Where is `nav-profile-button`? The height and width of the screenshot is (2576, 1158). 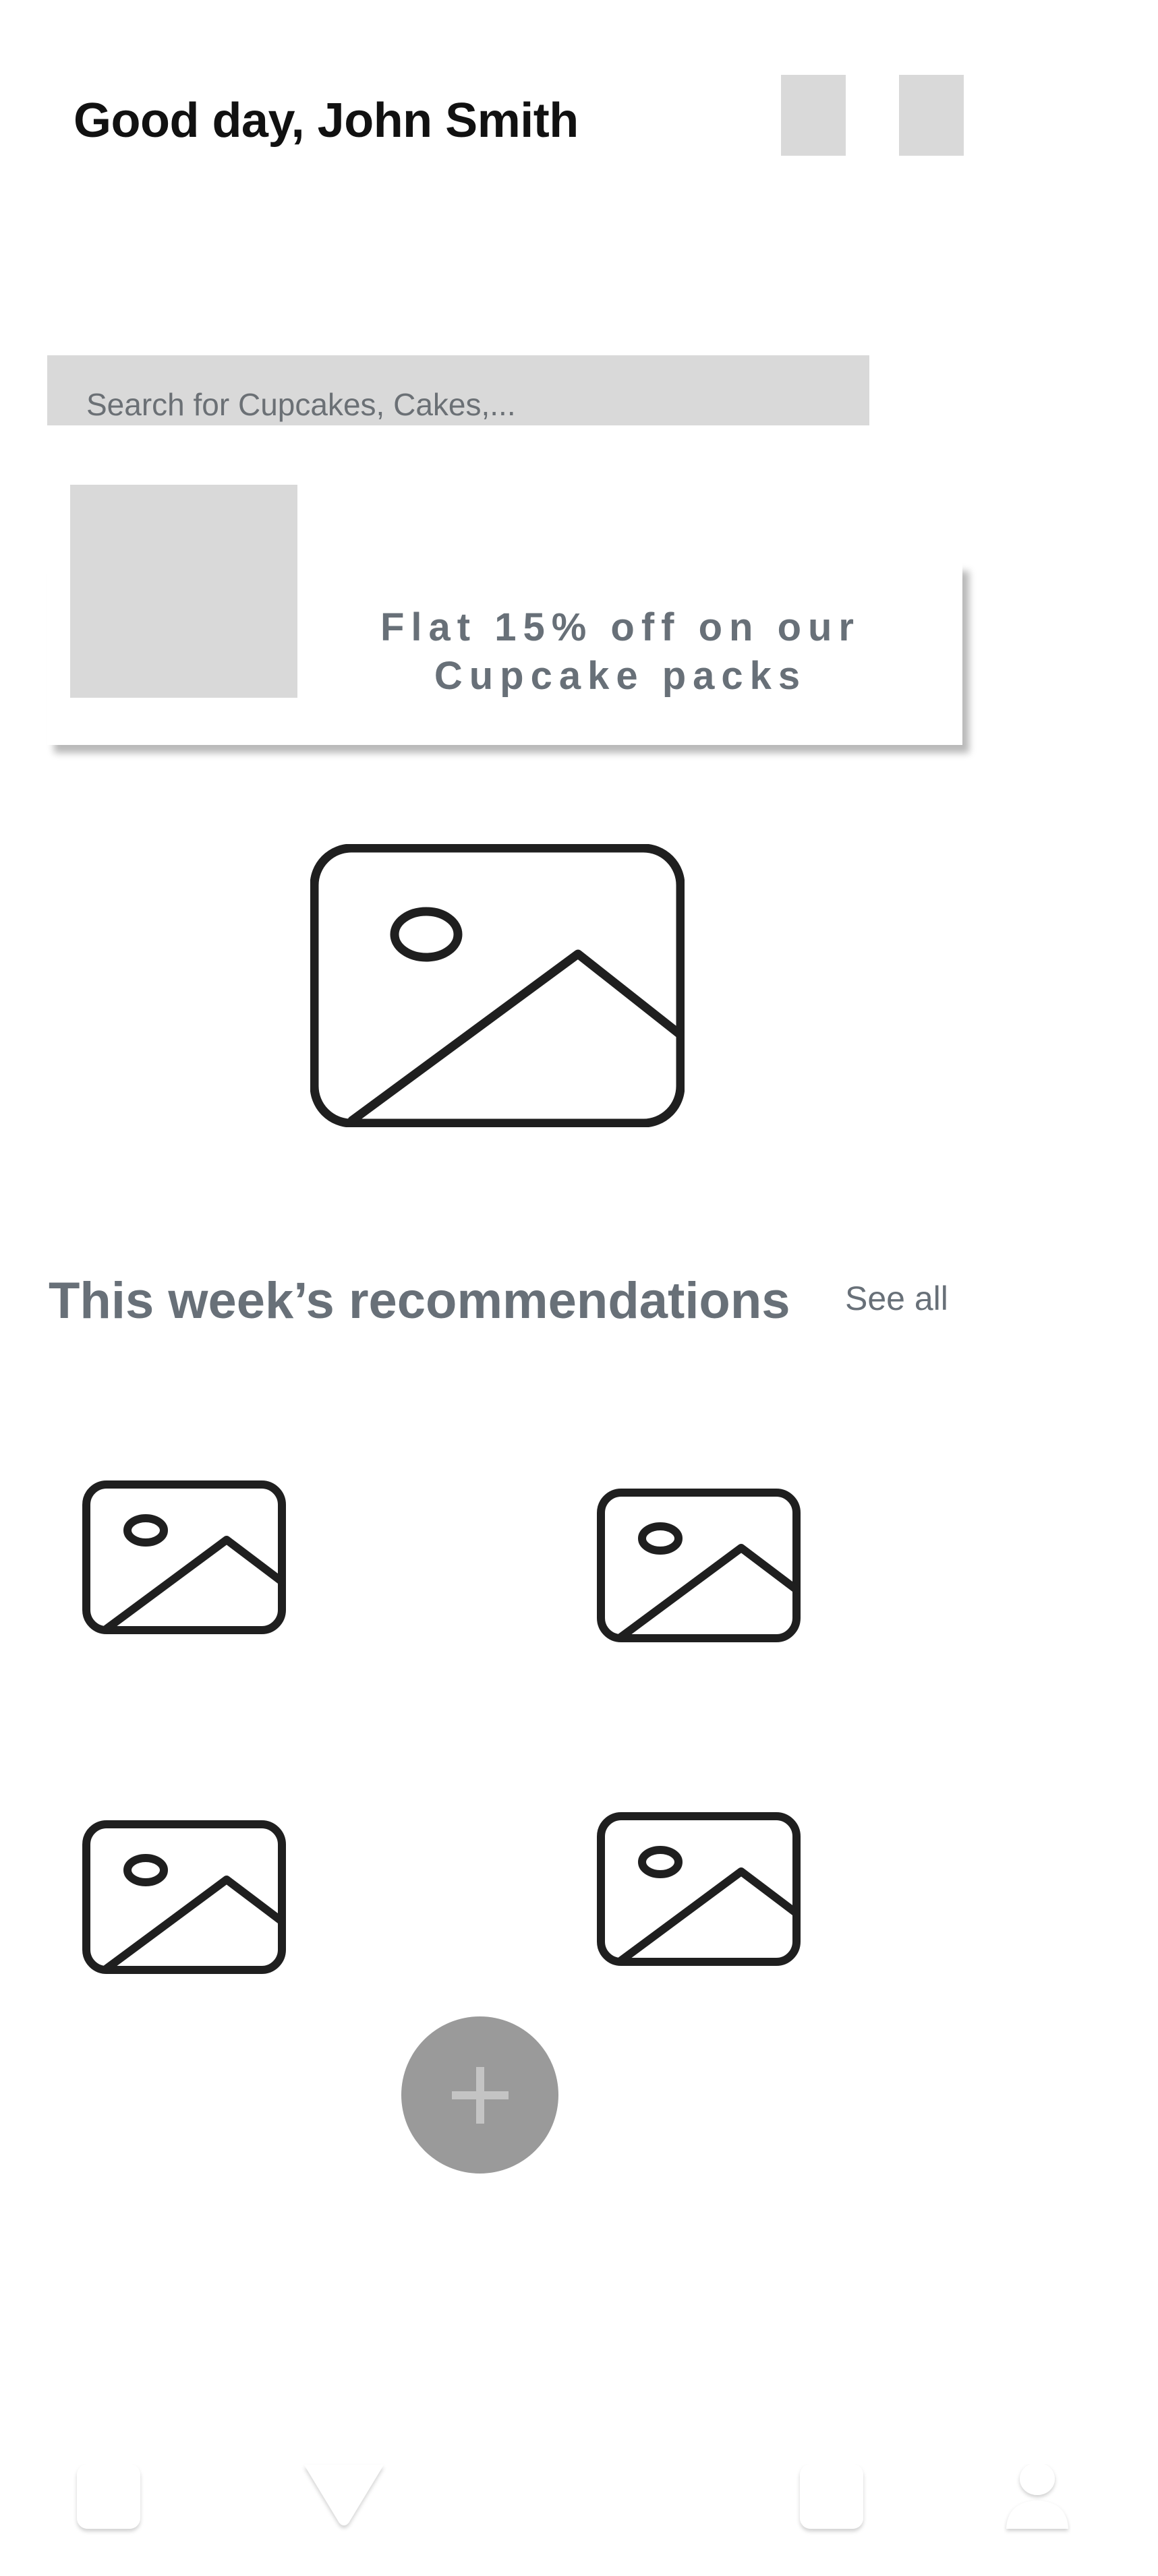 nav-profile-button is located at coordinates (1037, 2502).